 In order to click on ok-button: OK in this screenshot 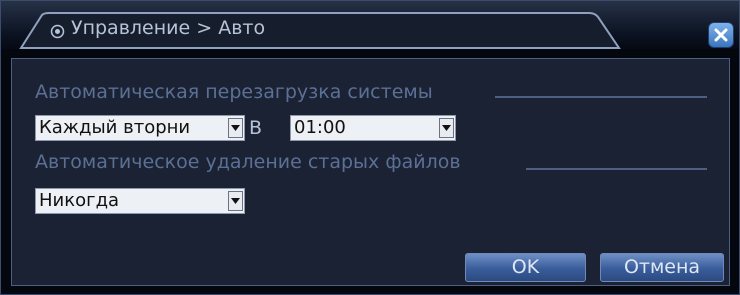, I will do `click(525, 267)`.